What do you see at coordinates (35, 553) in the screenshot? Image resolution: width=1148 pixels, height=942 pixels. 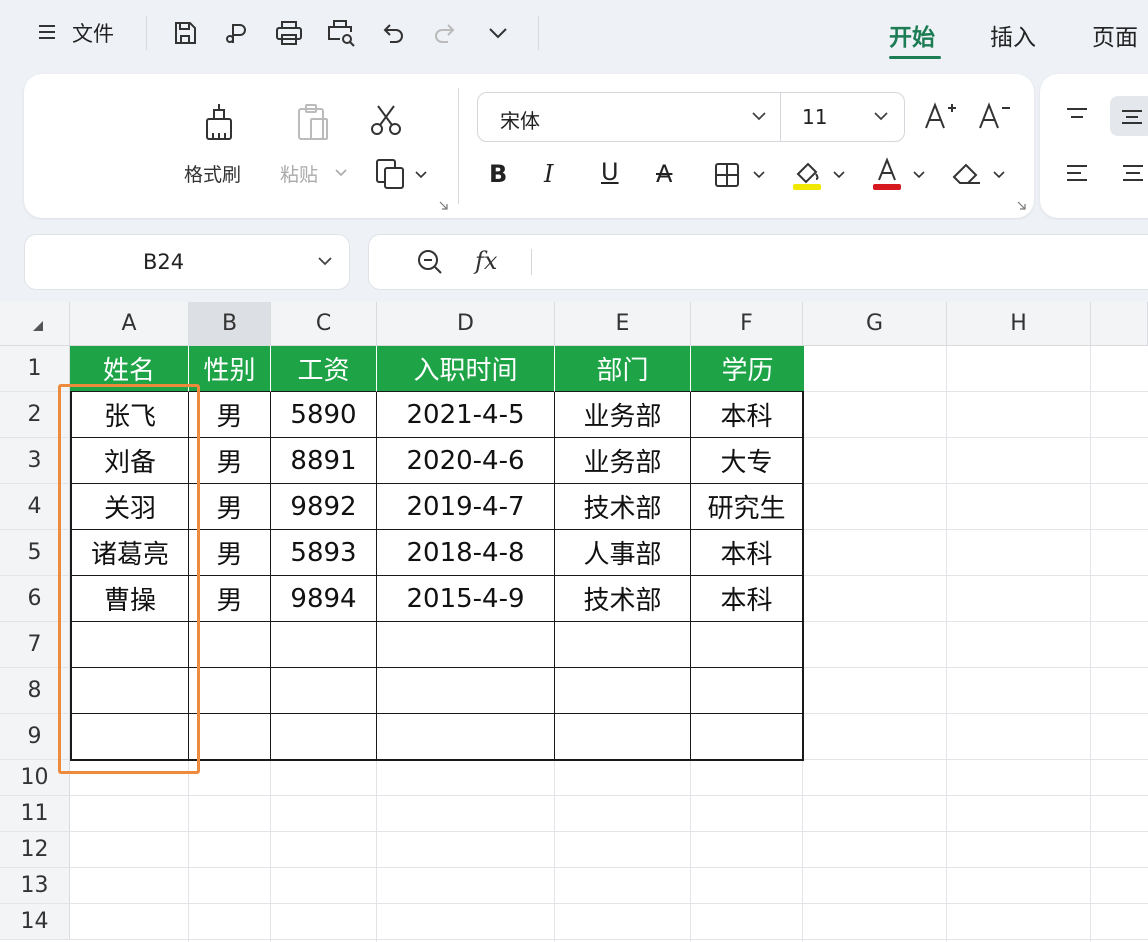 I see `row-header-5: 5` at bounding box center [35, 553].